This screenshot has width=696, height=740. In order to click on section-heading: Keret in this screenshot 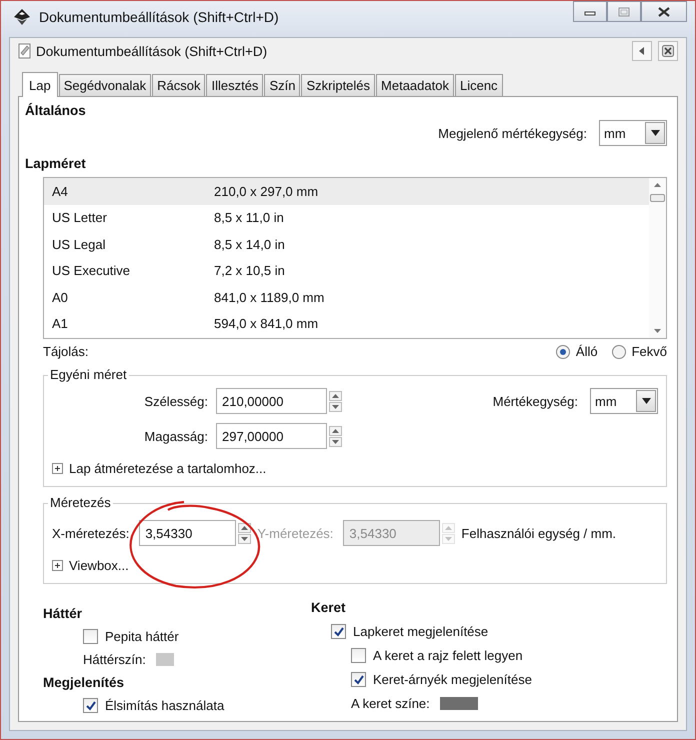, I will do `click(329, 607)`.